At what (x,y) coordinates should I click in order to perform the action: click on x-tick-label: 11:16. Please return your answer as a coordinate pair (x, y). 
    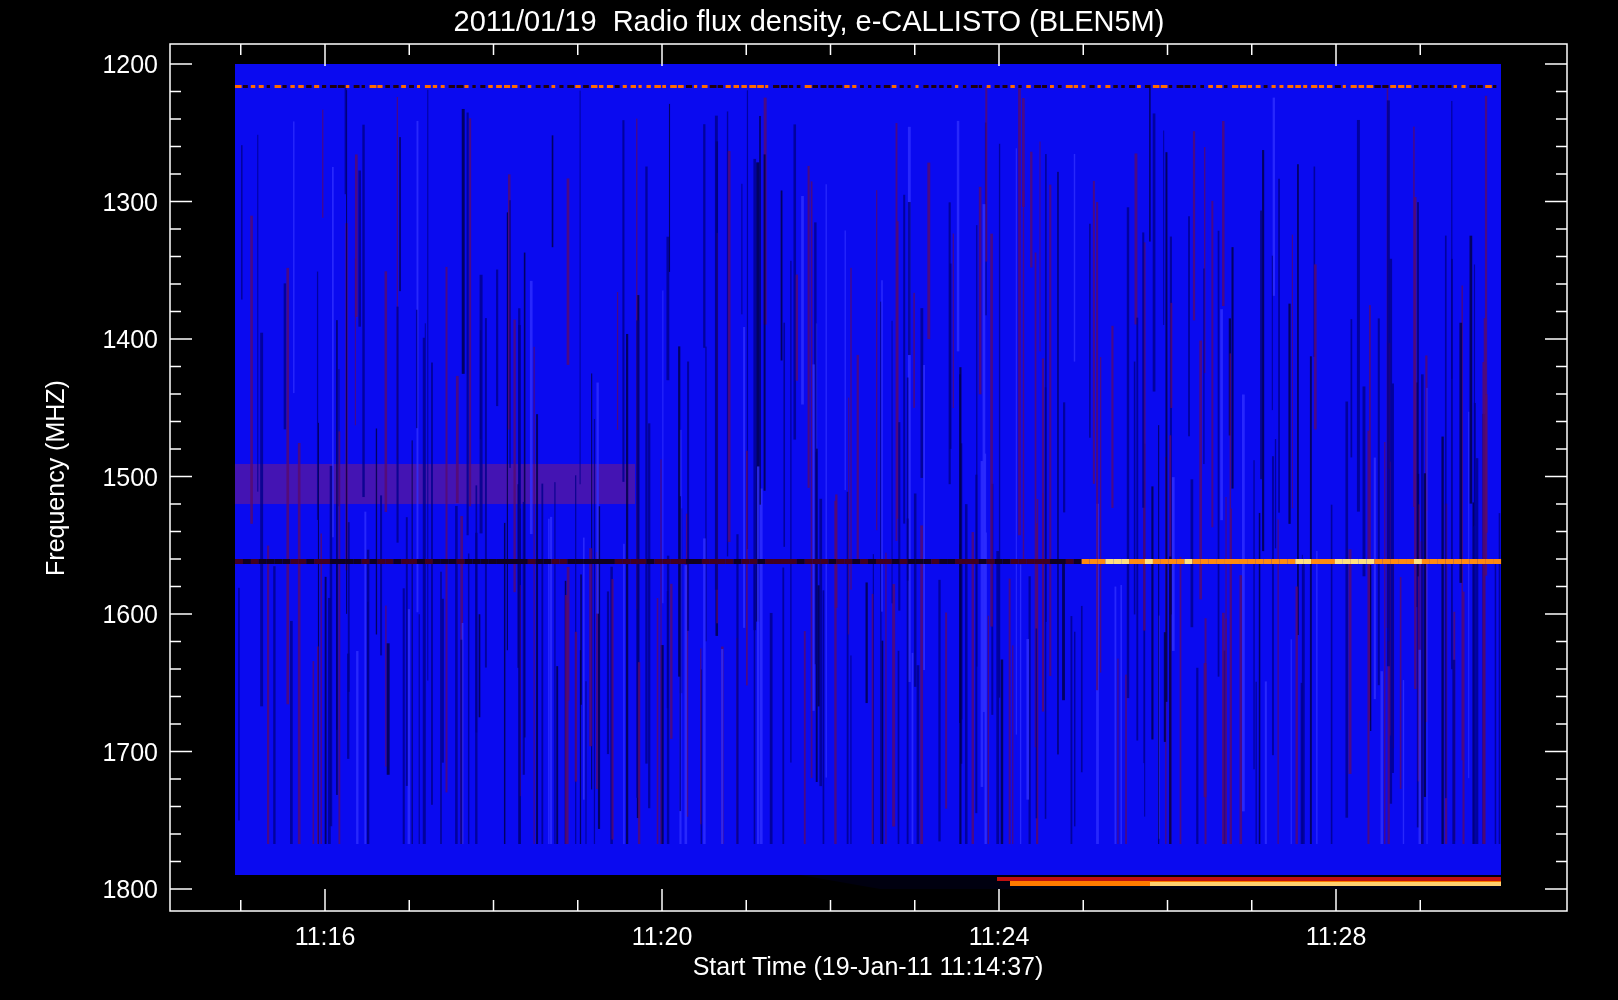
    Looking at the image, I should click on (325, 936).